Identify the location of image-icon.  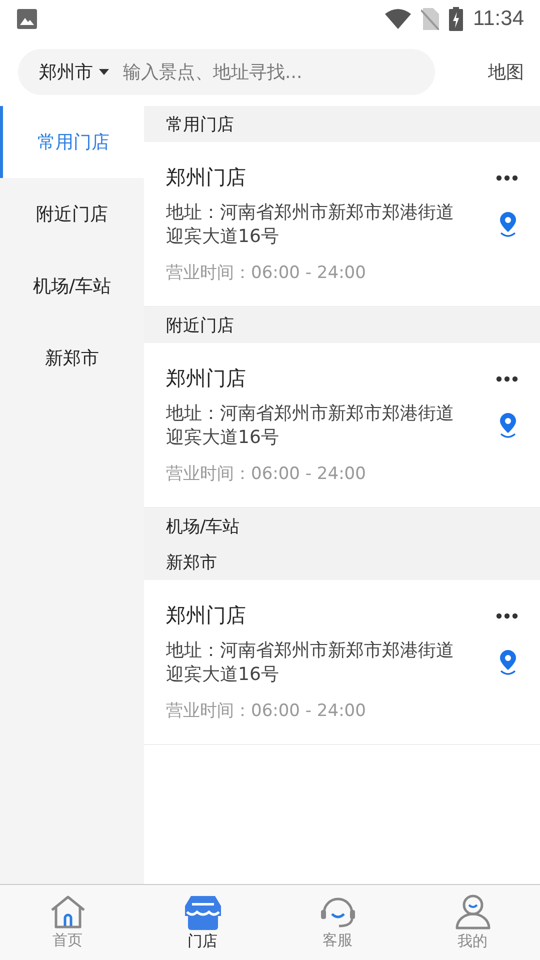
(27, 19).